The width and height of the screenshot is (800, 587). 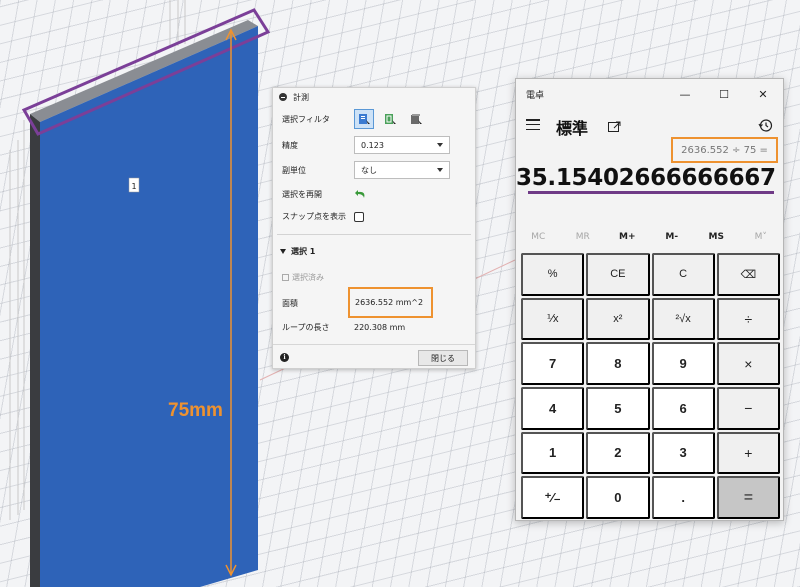 I want to click on selected-indicator: 選択済み, so click(x=303, y=277).